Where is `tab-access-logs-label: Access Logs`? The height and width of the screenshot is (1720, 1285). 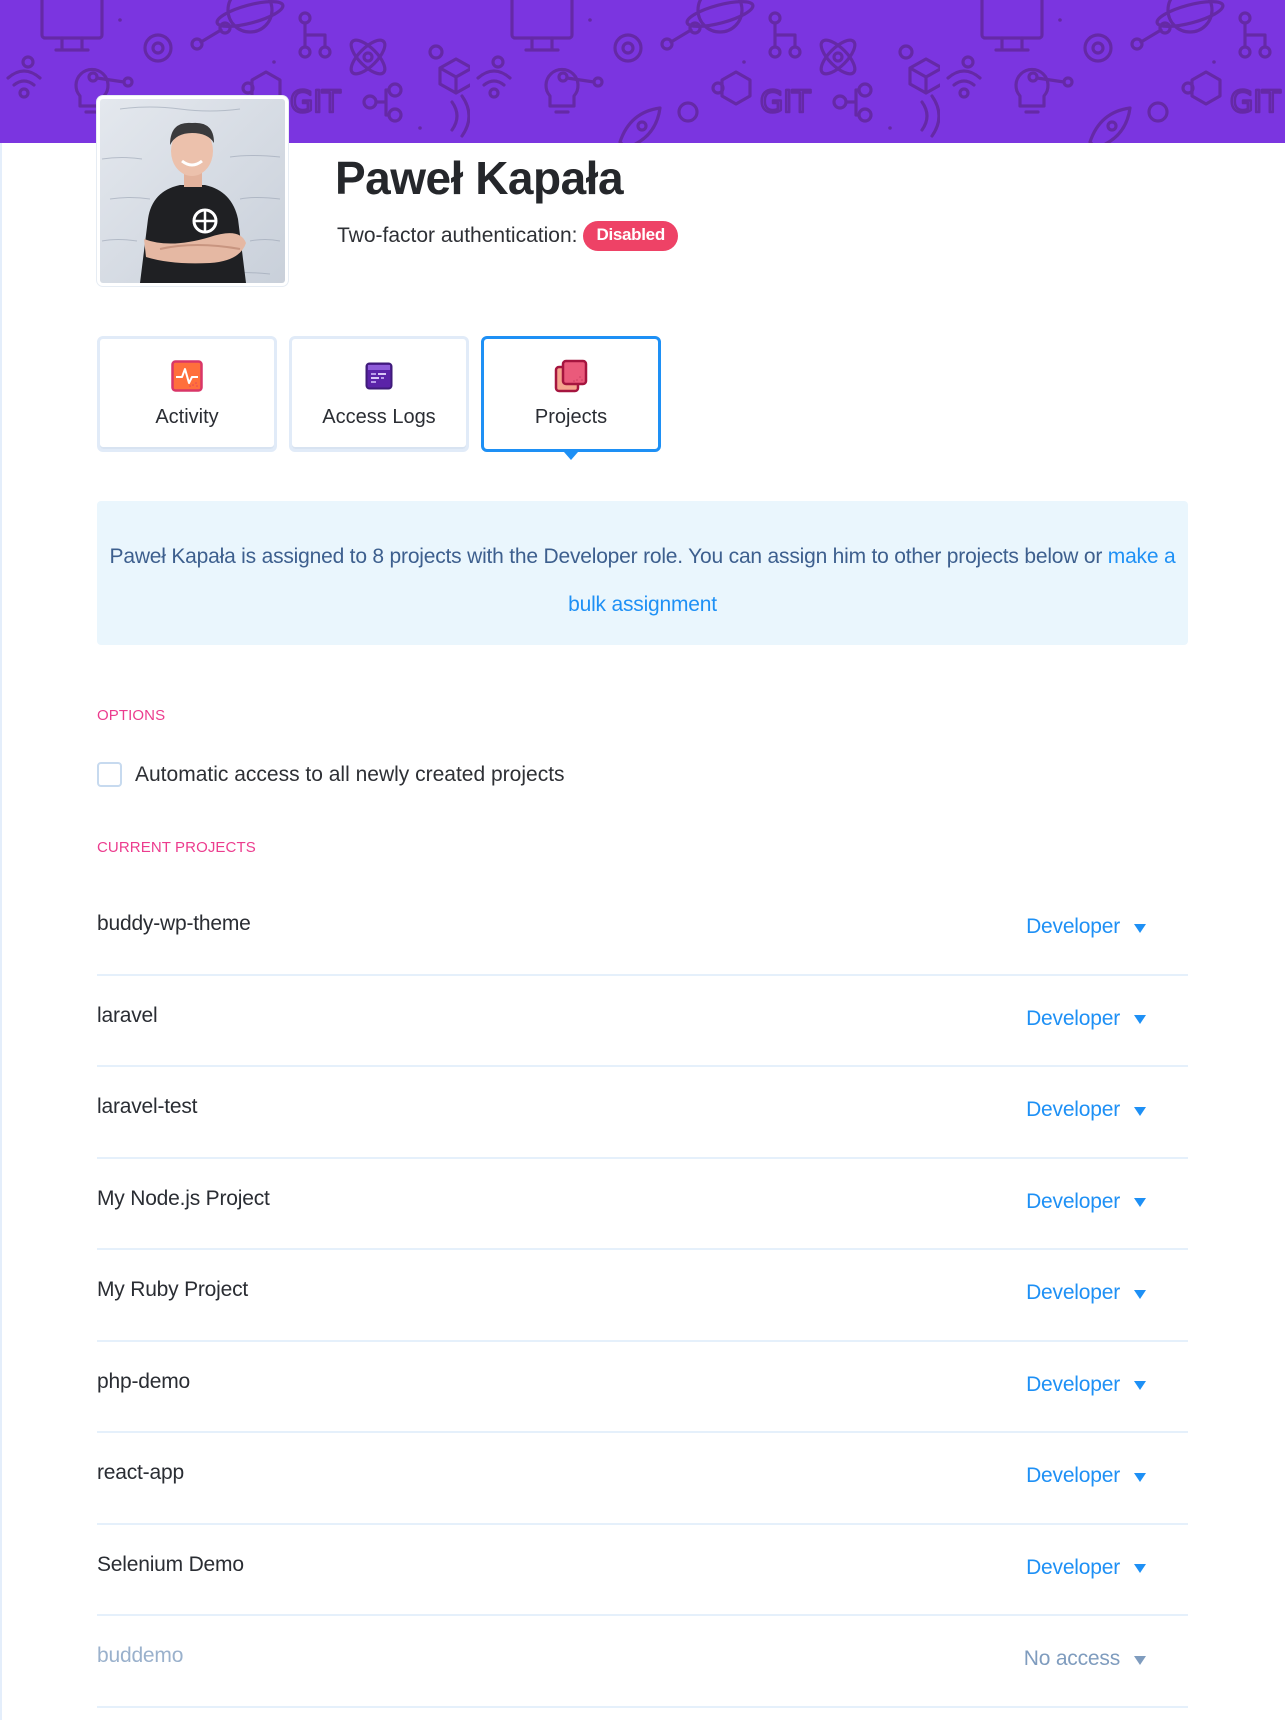
tab-access-logs-label: Access Logs is located at coordinates (379, 417).